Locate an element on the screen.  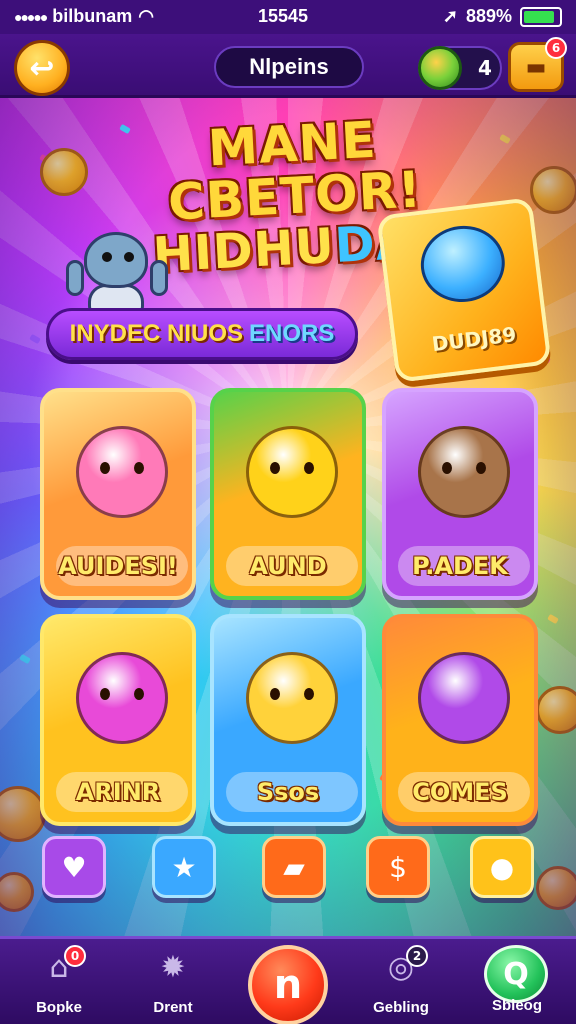
featured-card-label: DUDJ89 is located at coordinates (474, 339).